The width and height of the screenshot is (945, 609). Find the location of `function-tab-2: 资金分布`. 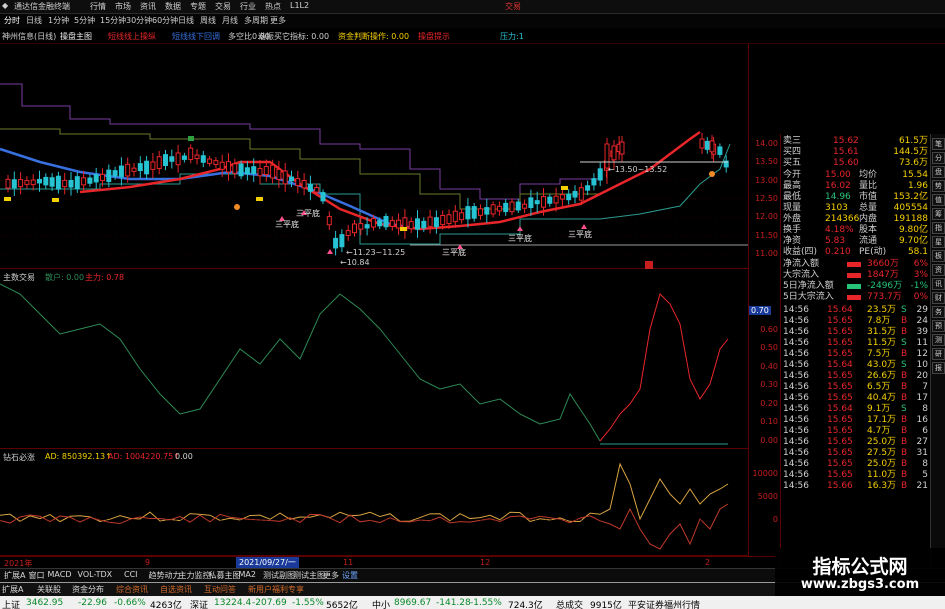

function-tab-2: 资金分布 is located at coordinates (88, 589).